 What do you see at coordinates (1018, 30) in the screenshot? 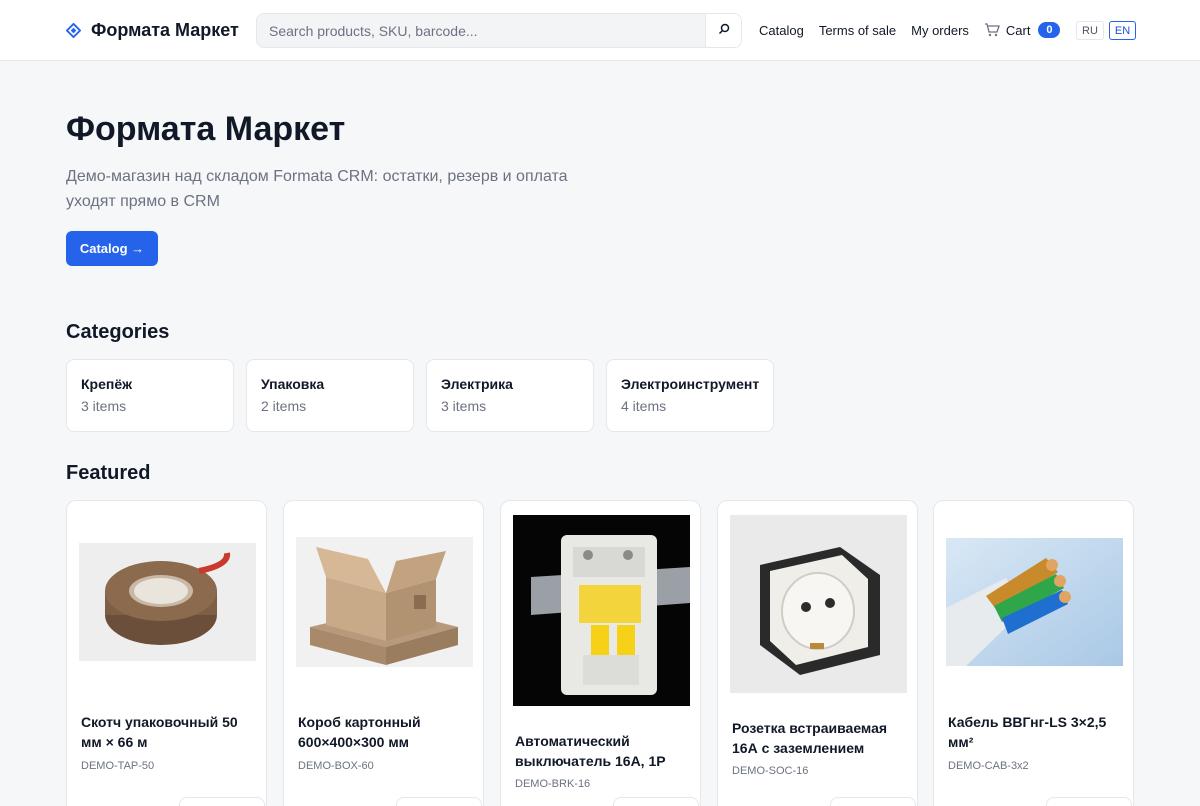
I see `cart-label: Cart` at bounding box center [1018, 30].